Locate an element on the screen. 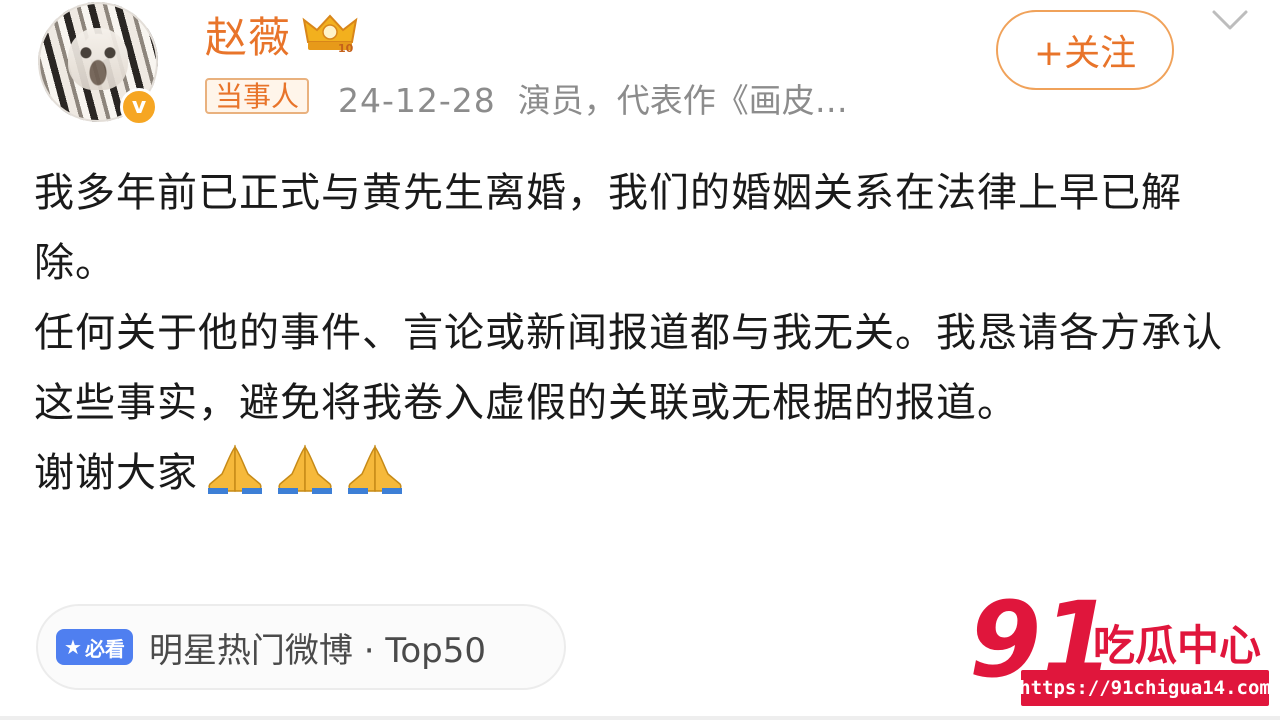 Image resolution: width=1280 pixels, height=720 pixels. party-tag: 当事人 is located at coordinates (257, 96).